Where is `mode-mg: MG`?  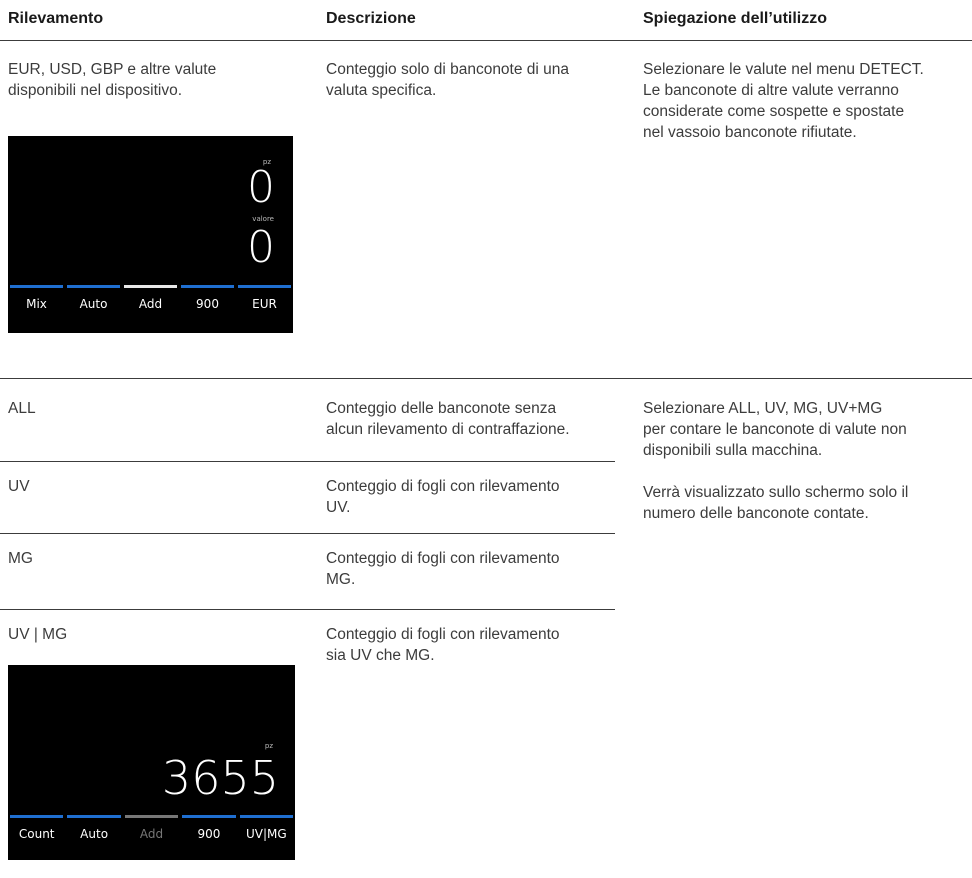 mode-mg: MG is located at coordinates (20, 558).